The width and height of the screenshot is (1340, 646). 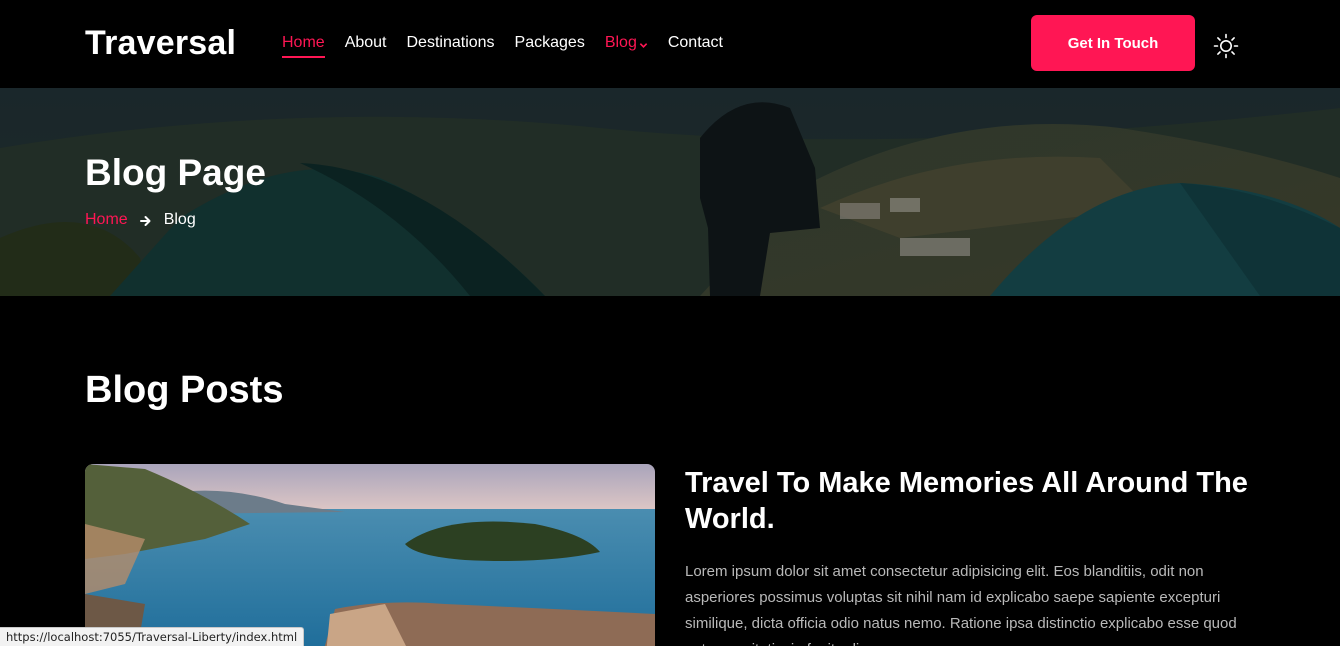 What do you see at coordinates (179, 219) in the screenshot?
I see `breadcrumb-current: Blog` at bounding box center [179, 219].